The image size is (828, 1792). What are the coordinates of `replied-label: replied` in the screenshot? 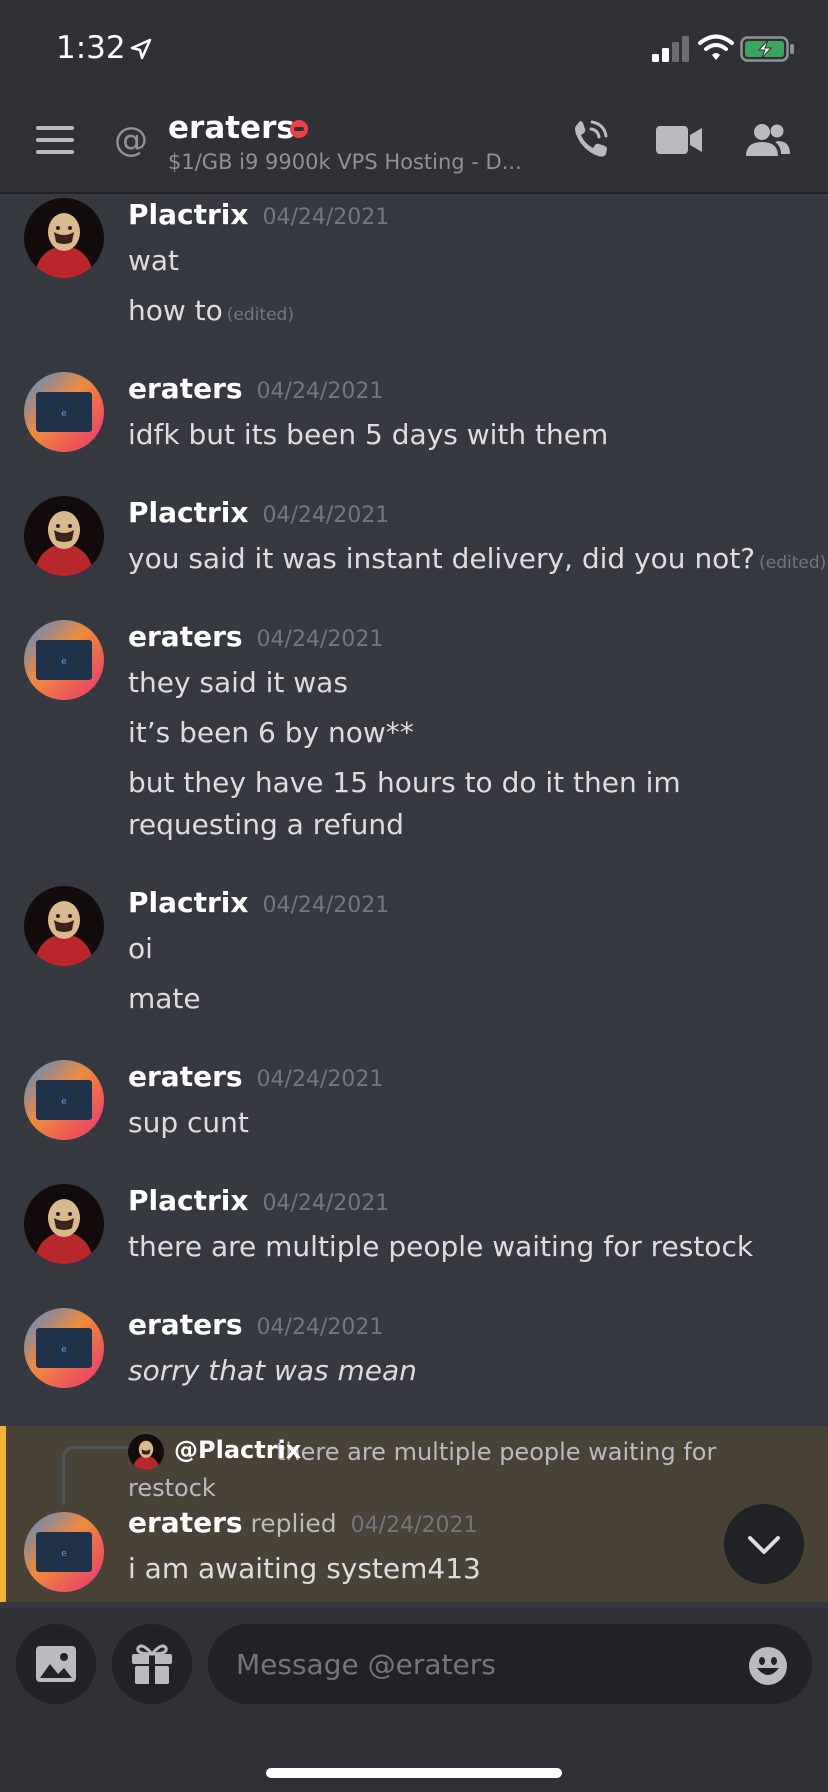 It's located at (293, 1523).